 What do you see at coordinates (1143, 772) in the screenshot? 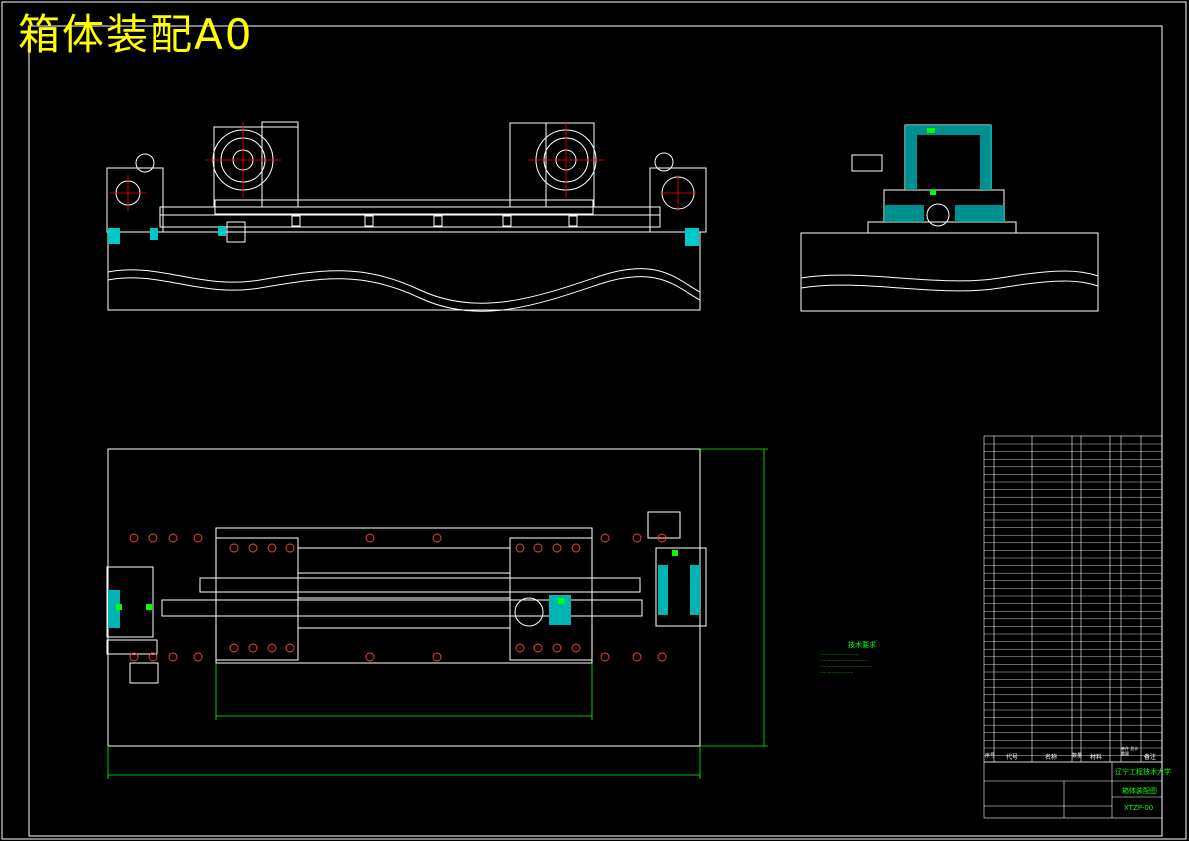
I see `school-name: 辽宁工程技术大学` at bounding box center [1143, 772].